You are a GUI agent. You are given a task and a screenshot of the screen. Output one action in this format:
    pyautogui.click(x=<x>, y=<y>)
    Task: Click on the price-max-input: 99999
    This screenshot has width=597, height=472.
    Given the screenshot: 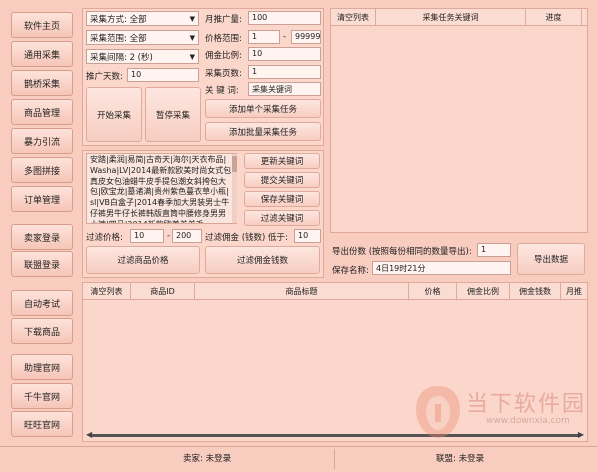 What is the action you would take?
    pyautogui.click(x=306, y=37)
    